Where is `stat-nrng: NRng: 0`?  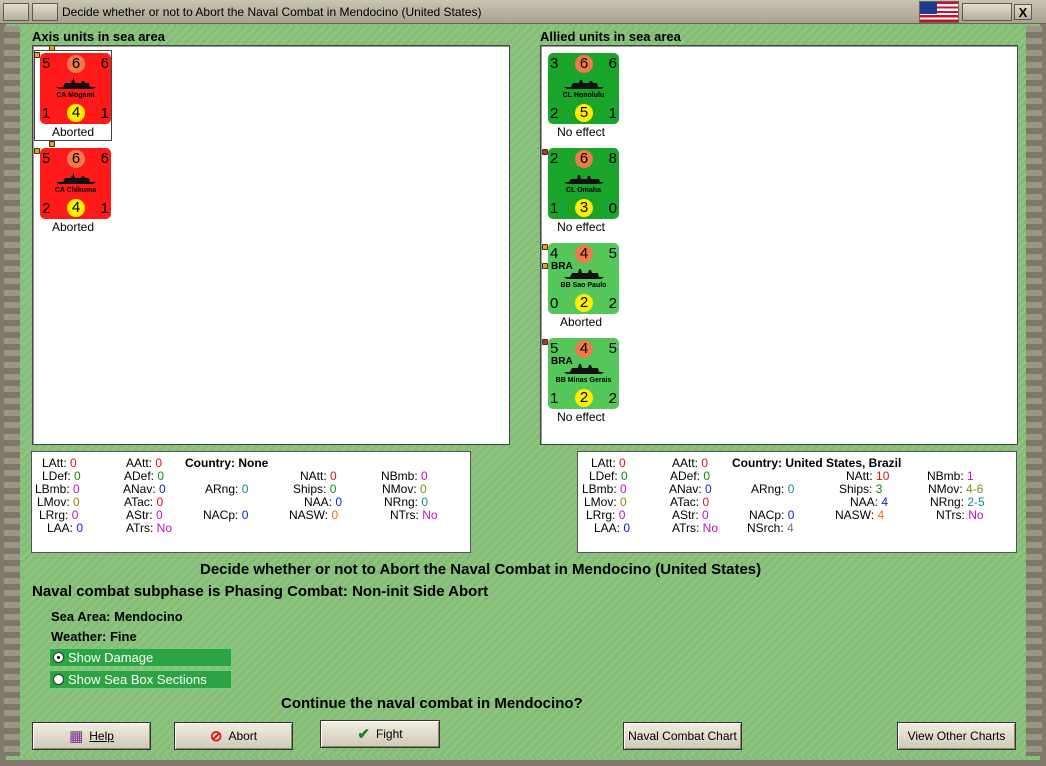
stat-nrng: NRng: 0 is located at coordinates (406, 502).